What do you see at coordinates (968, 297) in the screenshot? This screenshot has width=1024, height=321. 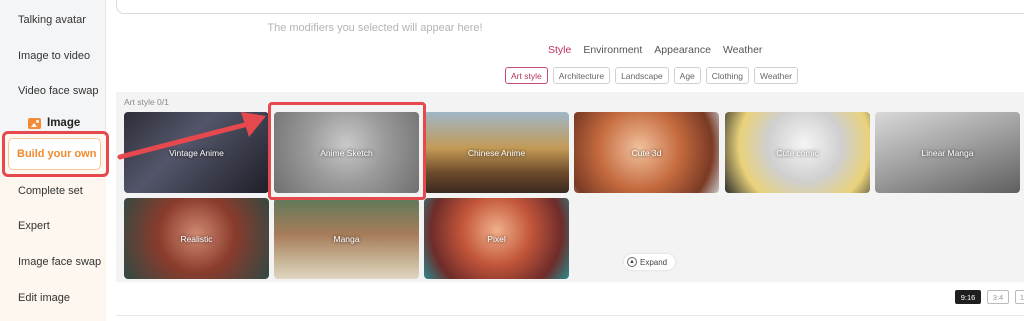 I see `ratio-9-16-button: 9:16` at bounding box center [968, 297].